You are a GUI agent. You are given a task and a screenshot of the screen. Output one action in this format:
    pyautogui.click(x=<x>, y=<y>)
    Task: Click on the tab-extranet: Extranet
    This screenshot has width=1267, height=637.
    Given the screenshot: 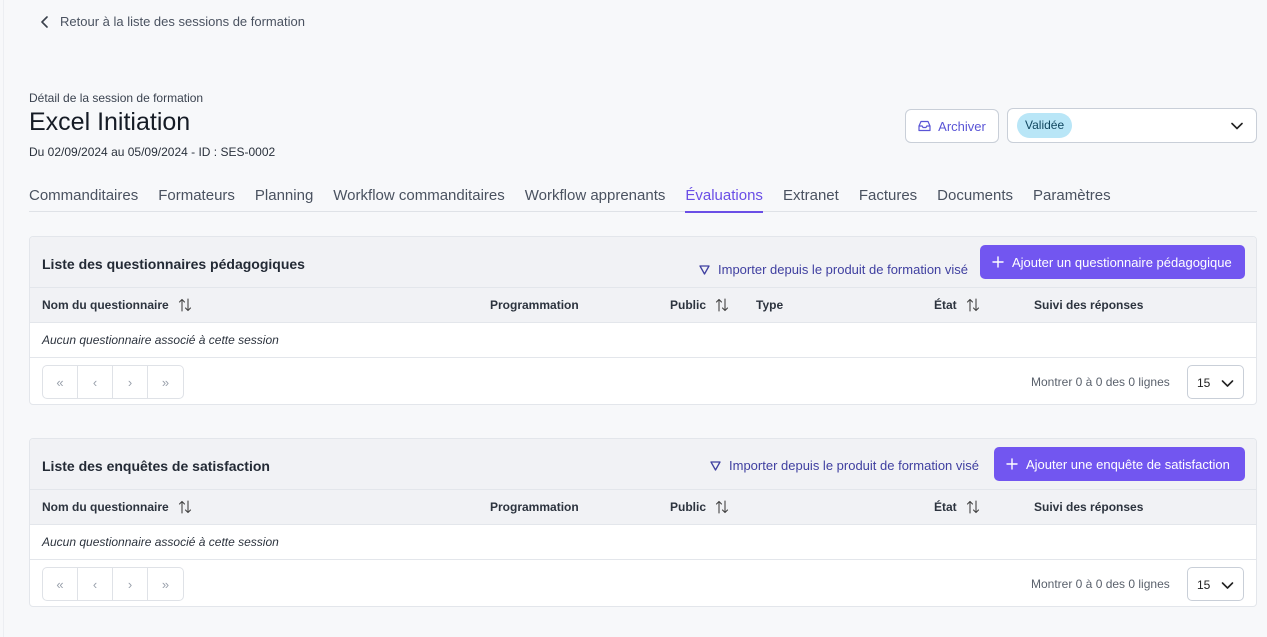 What is the action you would take?
    pyautogui.click(x=811, y=197)
    